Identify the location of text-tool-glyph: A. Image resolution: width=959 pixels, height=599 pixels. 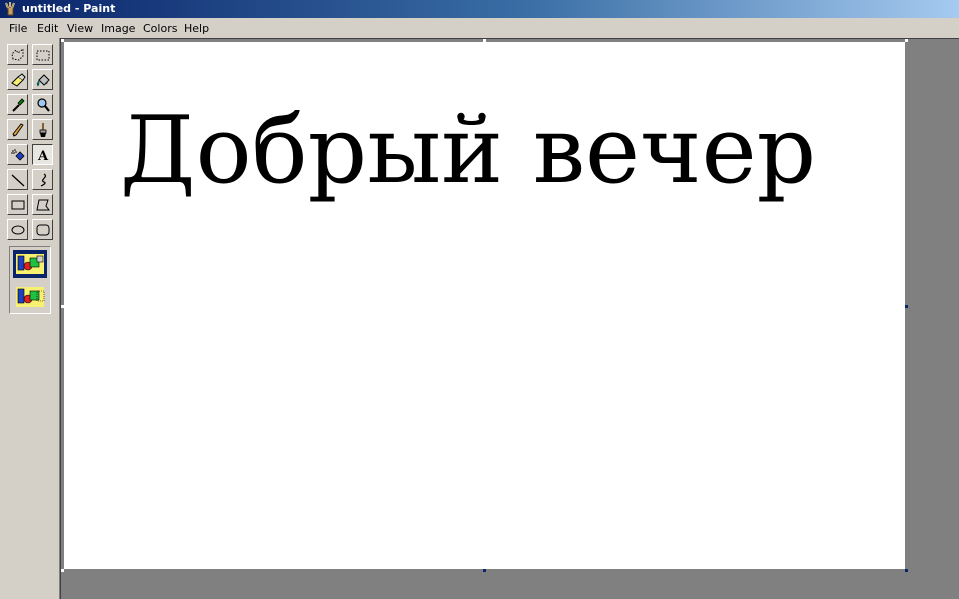
(43, 156).